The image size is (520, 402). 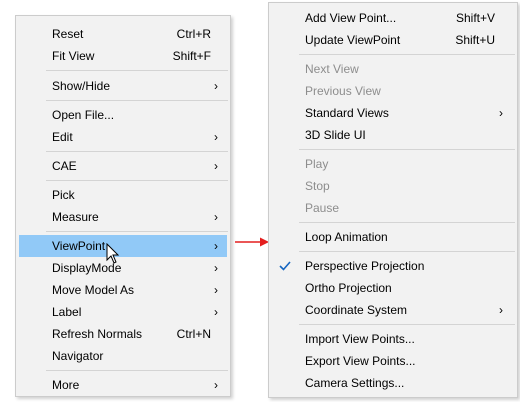 What do you see at coordinates (353, 40) in the screenshot?
I see `menu-item-label: Update ViewPoint` at bounding box center [353, 40].